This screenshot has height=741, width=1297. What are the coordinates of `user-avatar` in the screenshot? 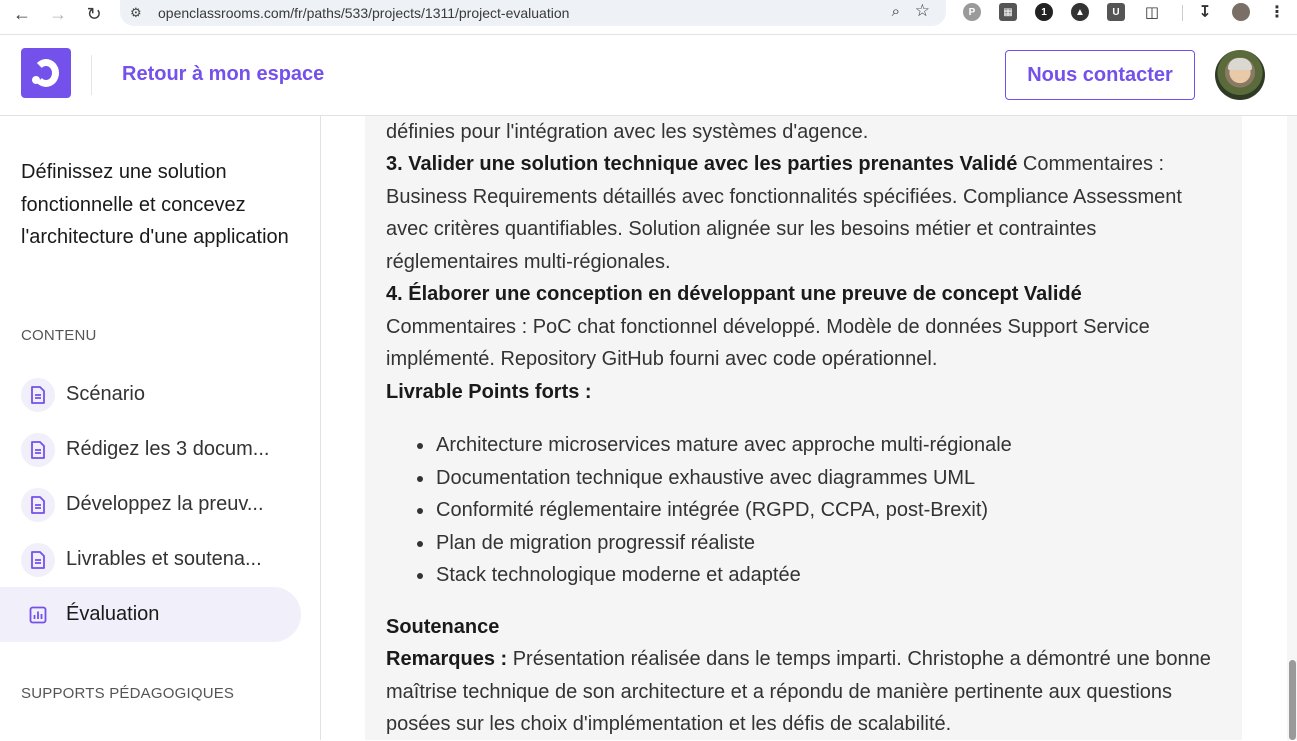 It's located at (1240, 75).